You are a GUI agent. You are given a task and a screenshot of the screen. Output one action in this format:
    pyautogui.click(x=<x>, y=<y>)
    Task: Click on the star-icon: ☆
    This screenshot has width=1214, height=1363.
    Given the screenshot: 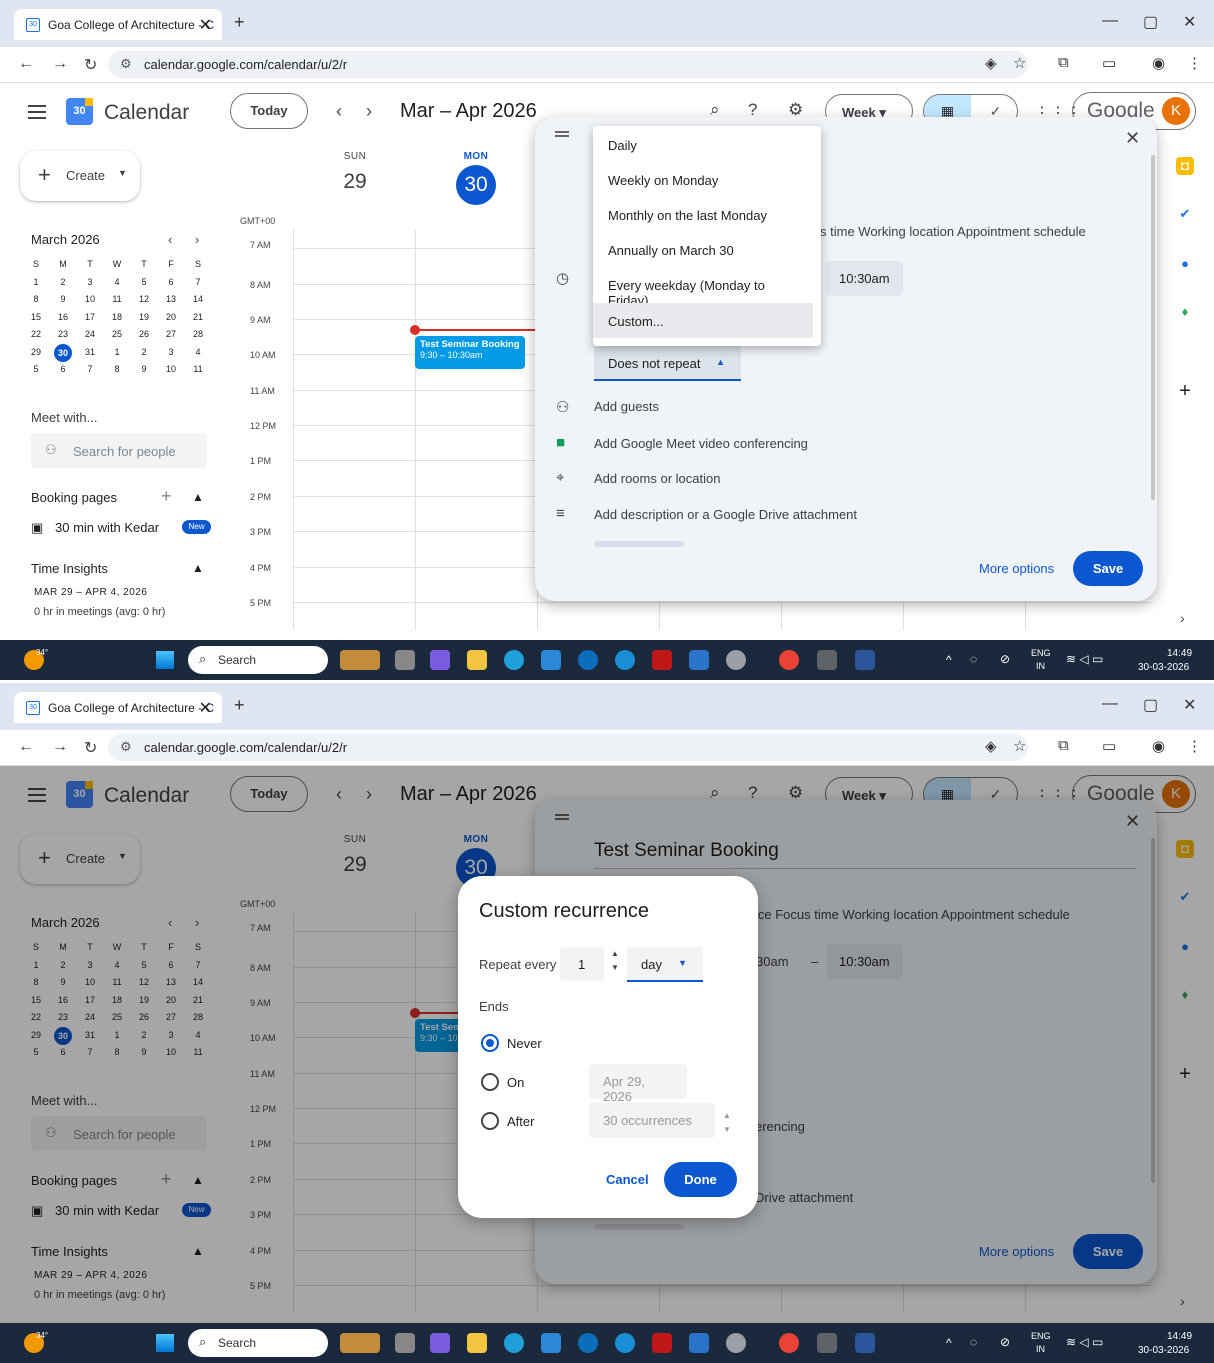 What is the action you would take?
    pyautogui.click(x=1019, y=746)
    